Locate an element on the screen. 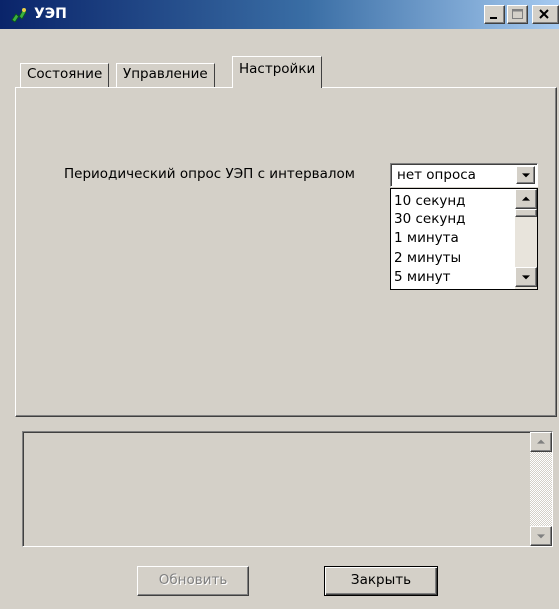 The height and width of the screenshot is (609, 559). poll-interval-select: нет опроса is located at coordinates (464, 175).